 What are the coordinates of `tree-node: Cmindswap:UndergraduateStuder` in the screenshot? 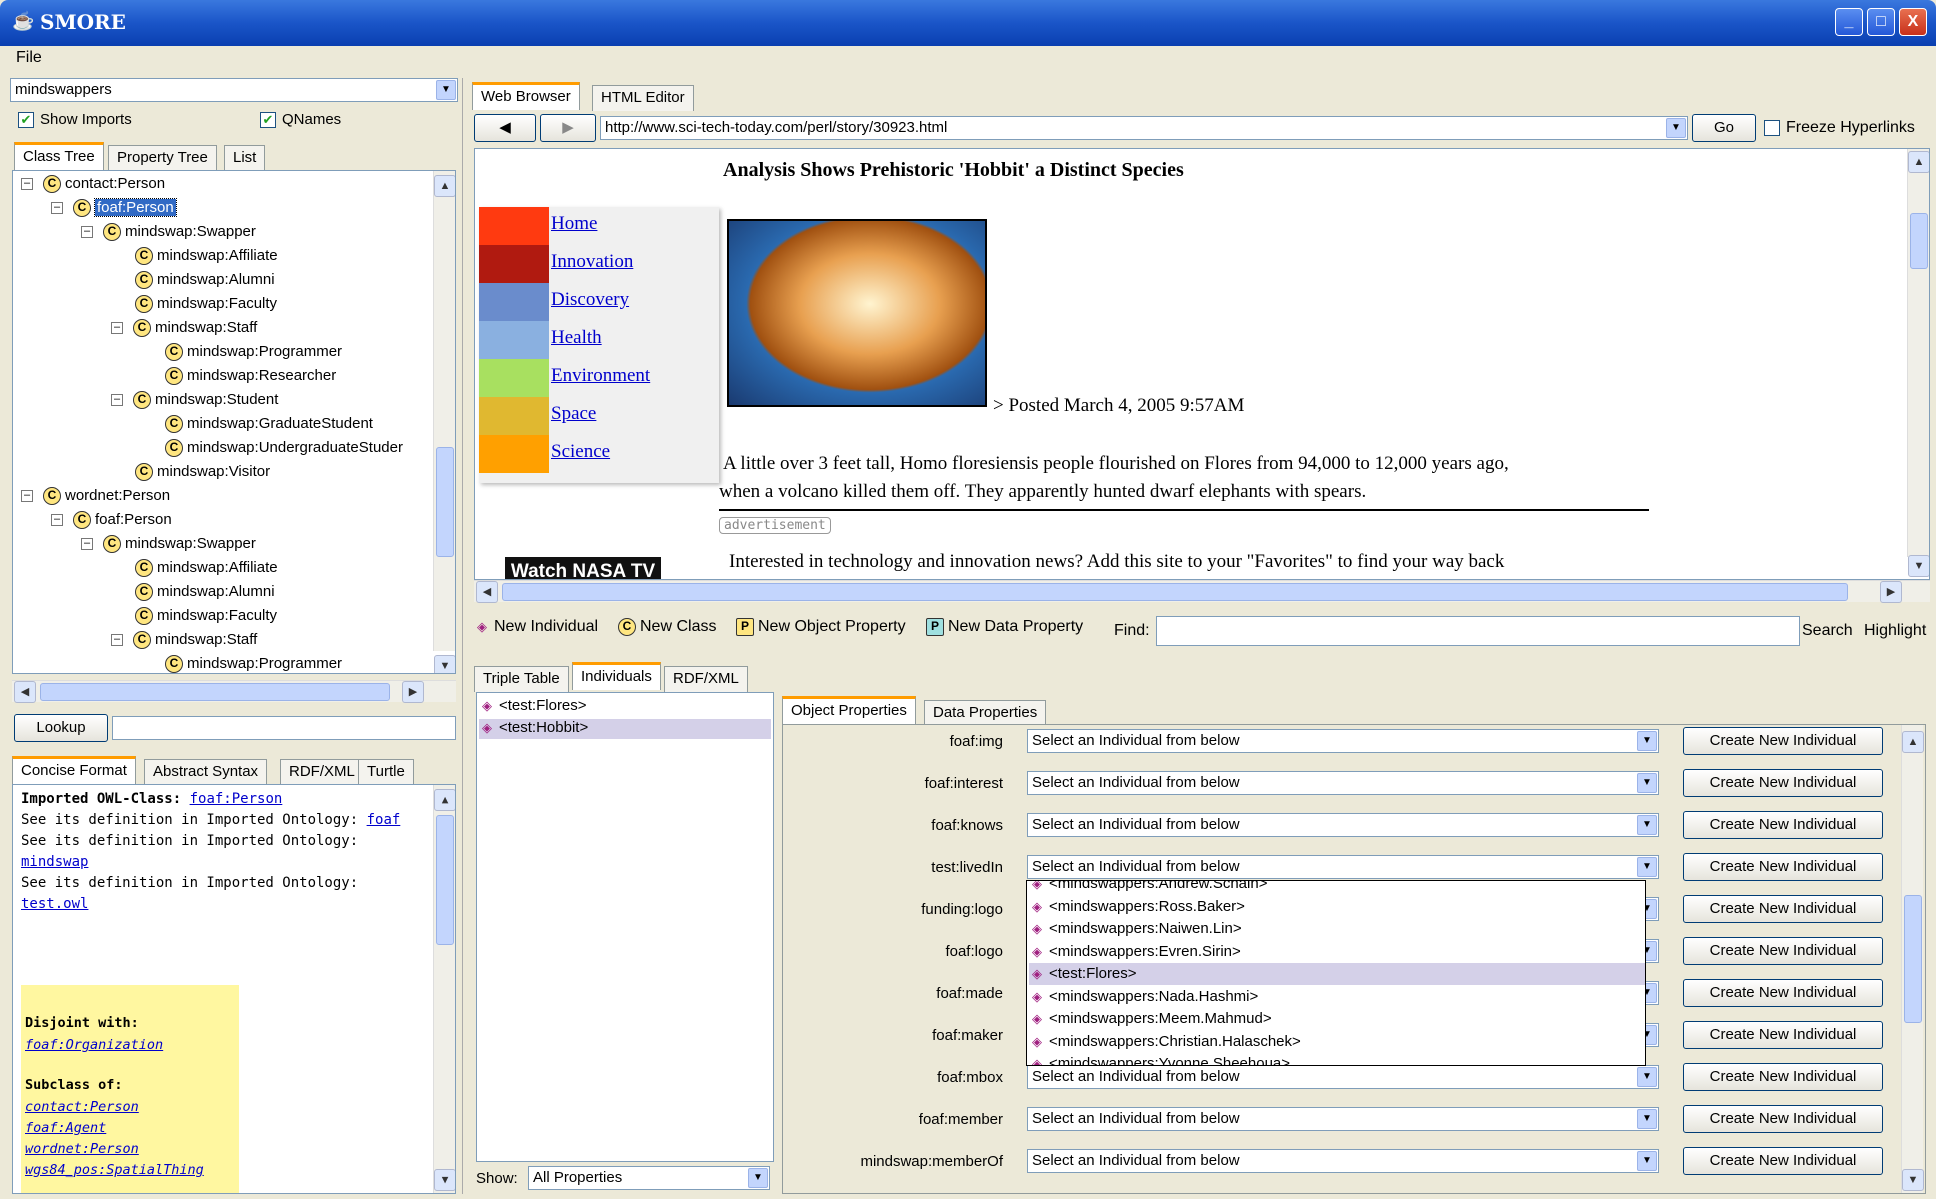 It's located at (272, 448).